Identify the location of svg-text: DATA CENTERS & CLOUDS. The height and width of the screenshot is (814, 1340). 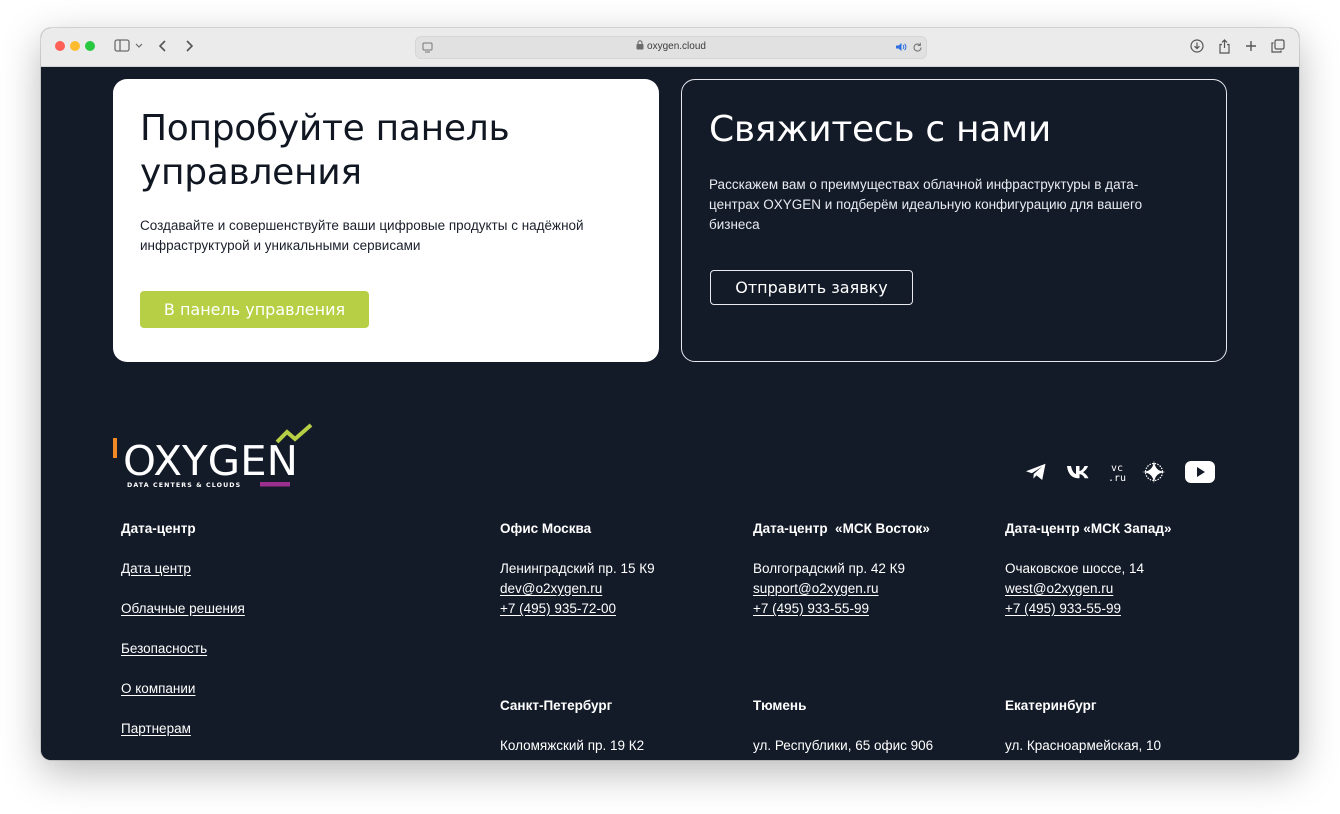
(184, 485).